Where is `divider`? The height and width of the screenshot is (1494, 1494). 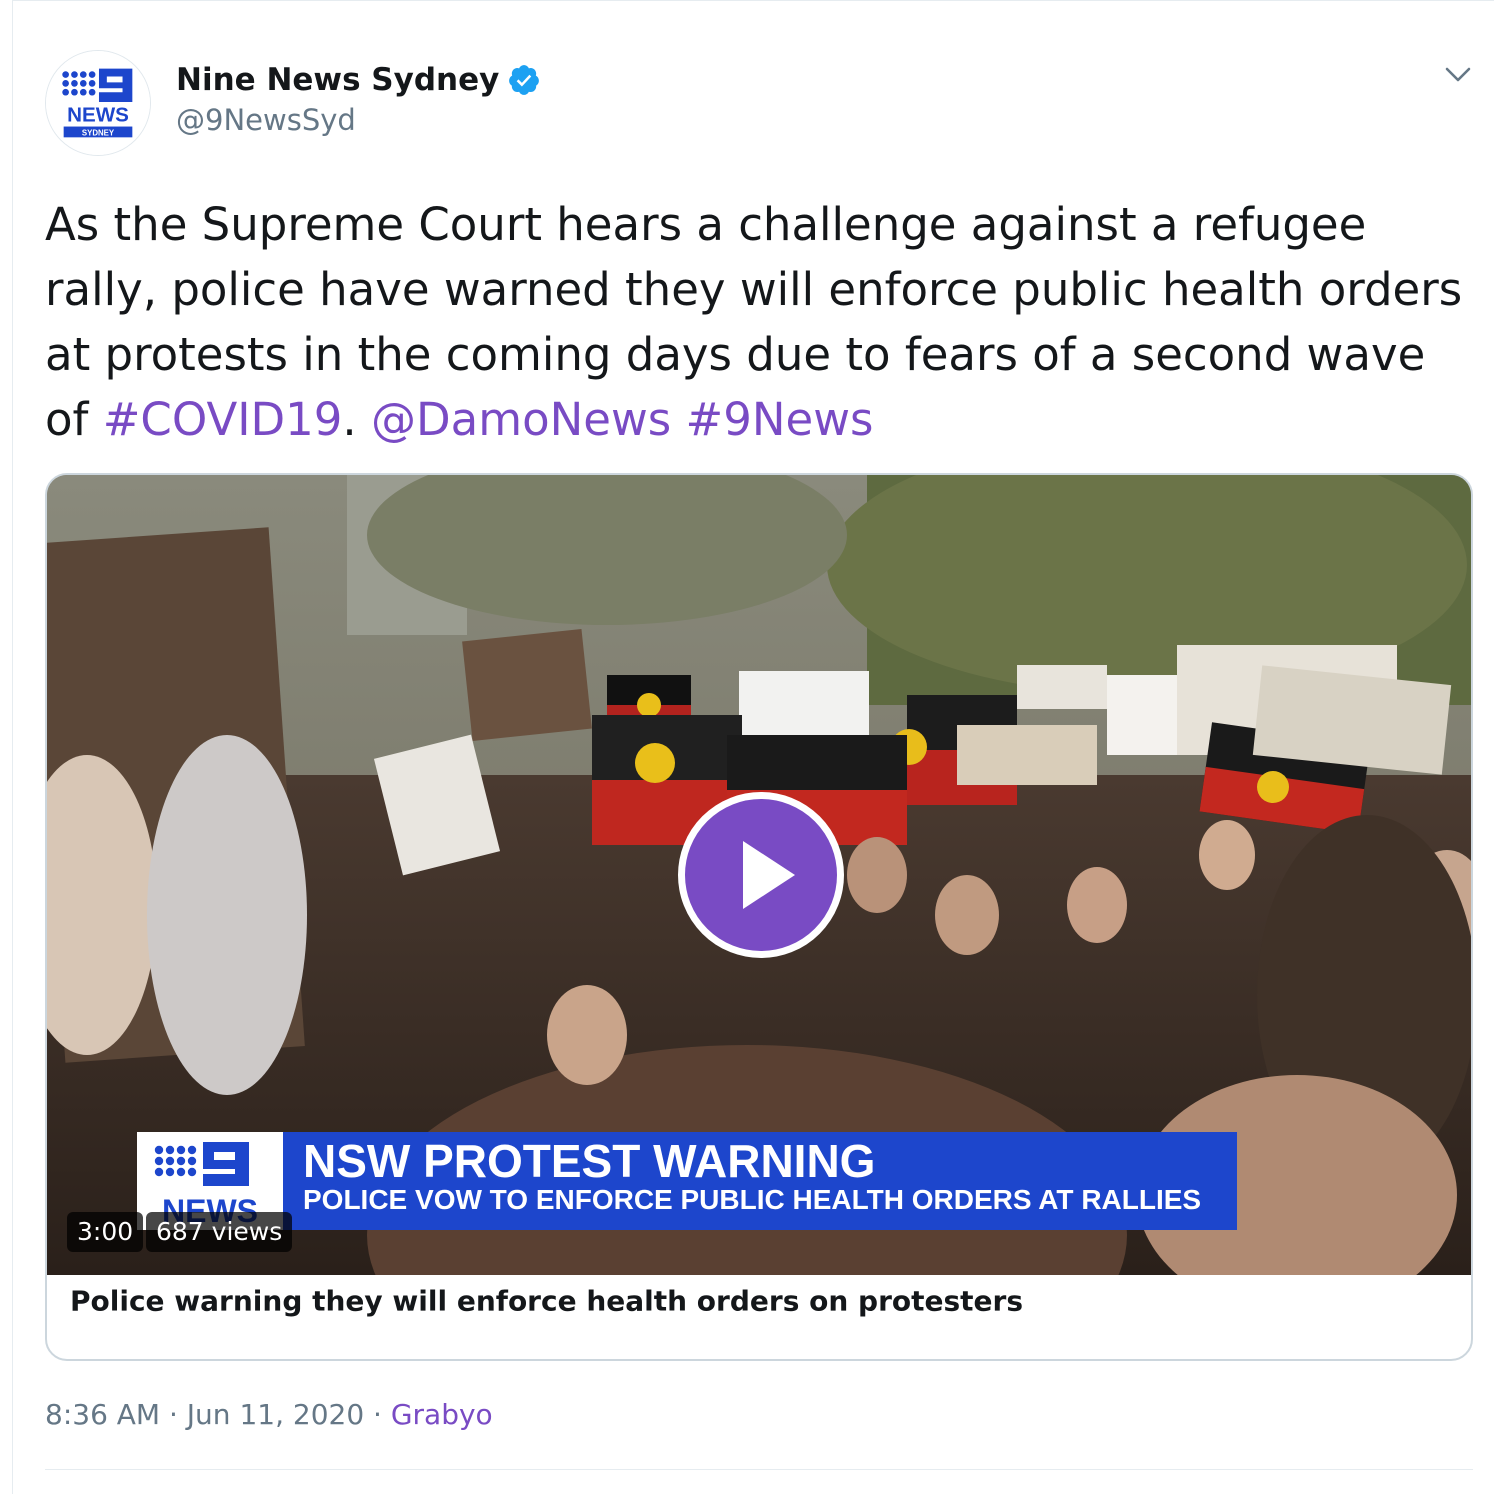 divider is located at coordinates (759, 1469).